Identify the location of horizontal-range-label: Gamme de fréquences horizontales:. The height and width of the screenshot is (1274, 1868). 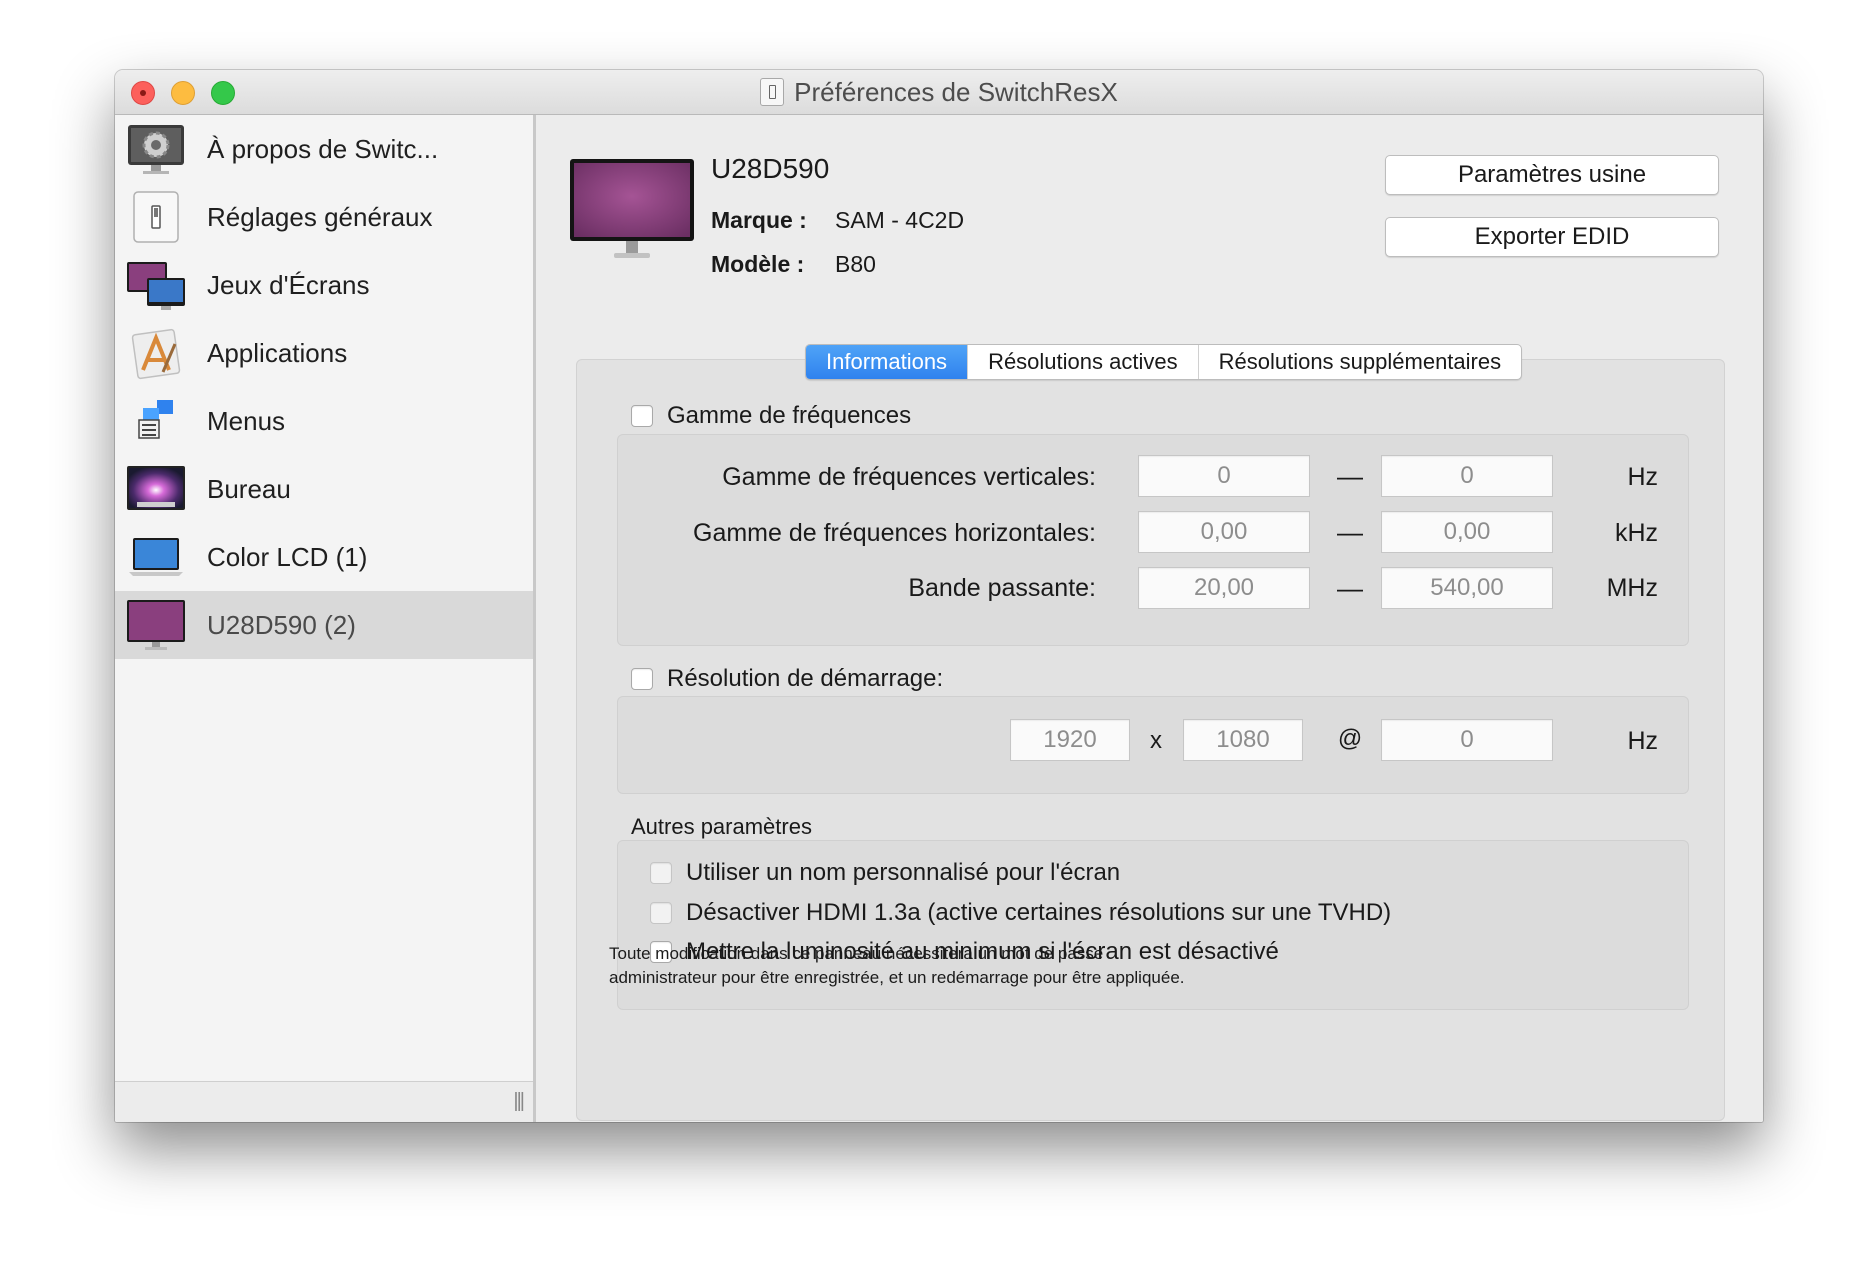
(894, 533).